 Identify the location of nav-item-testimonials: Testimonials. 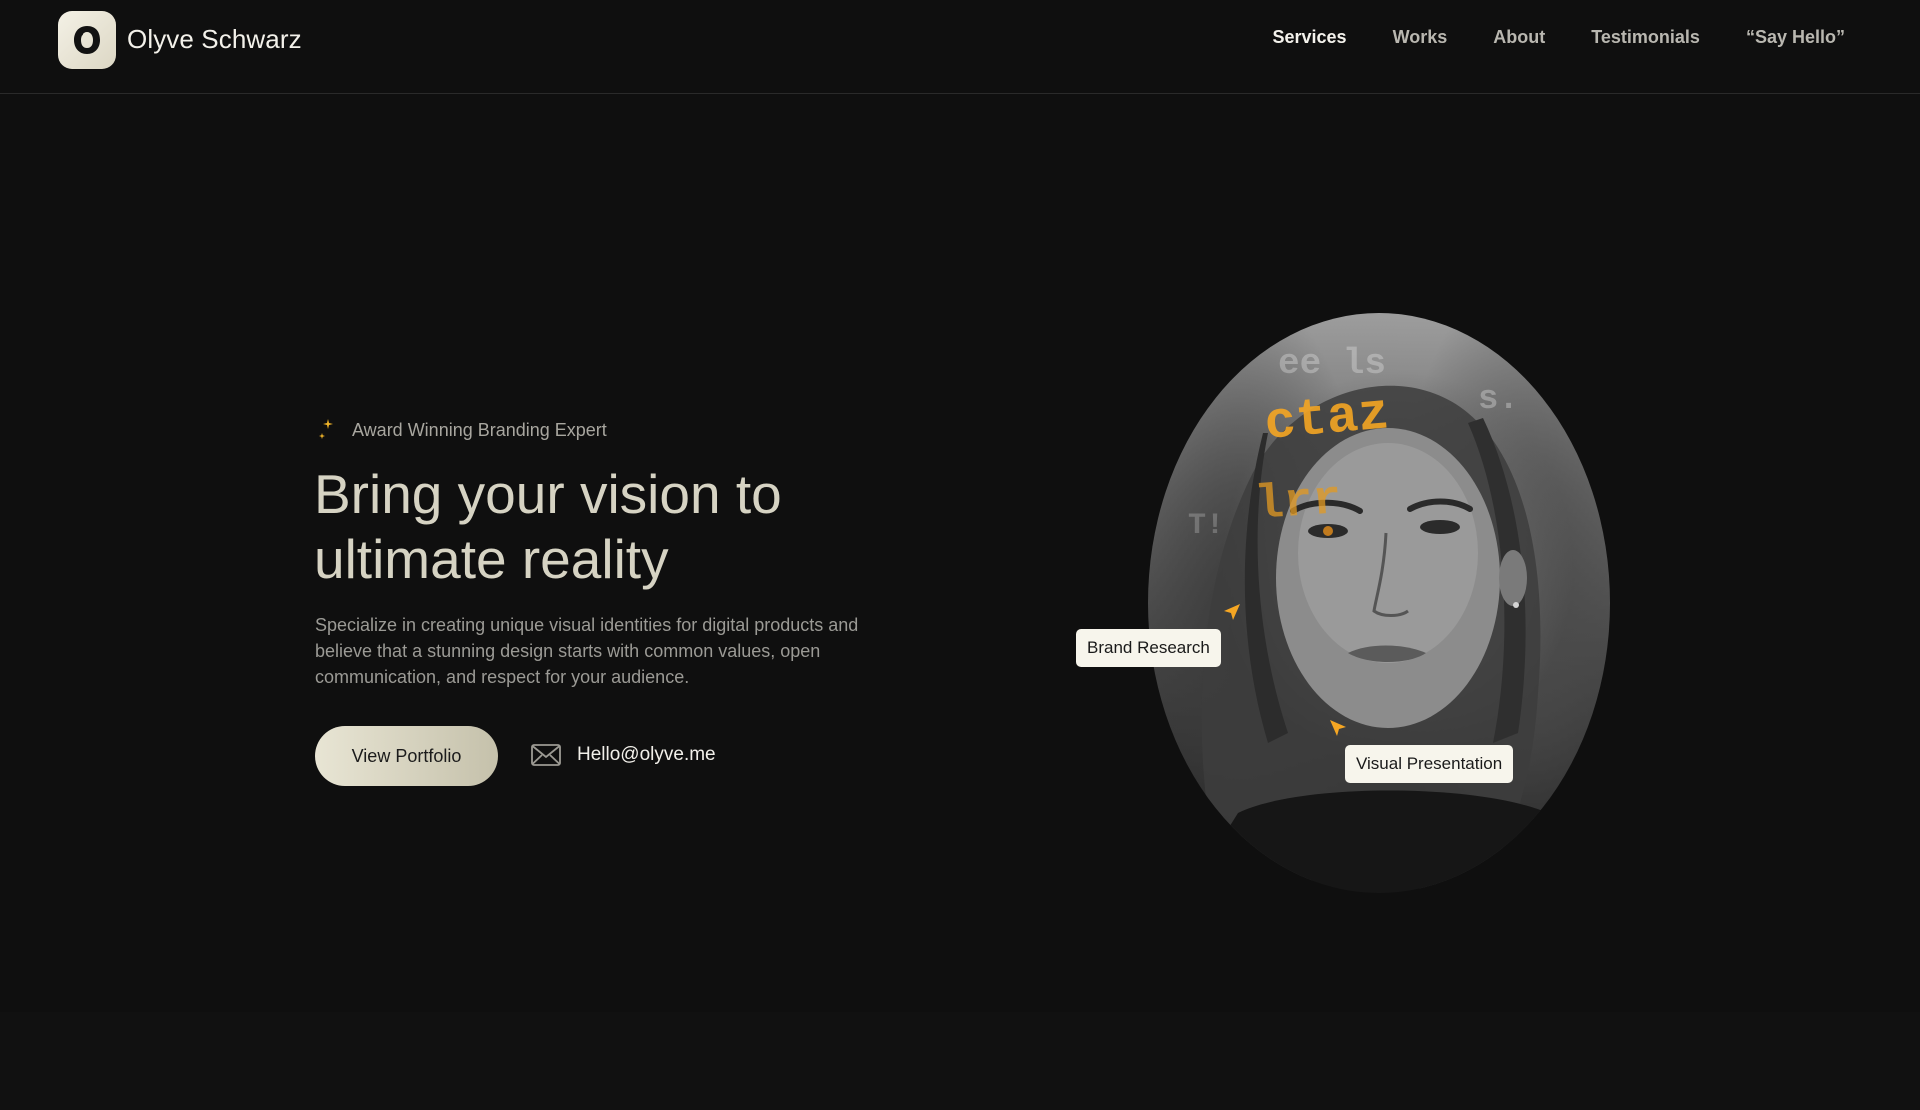
(1645, 37).